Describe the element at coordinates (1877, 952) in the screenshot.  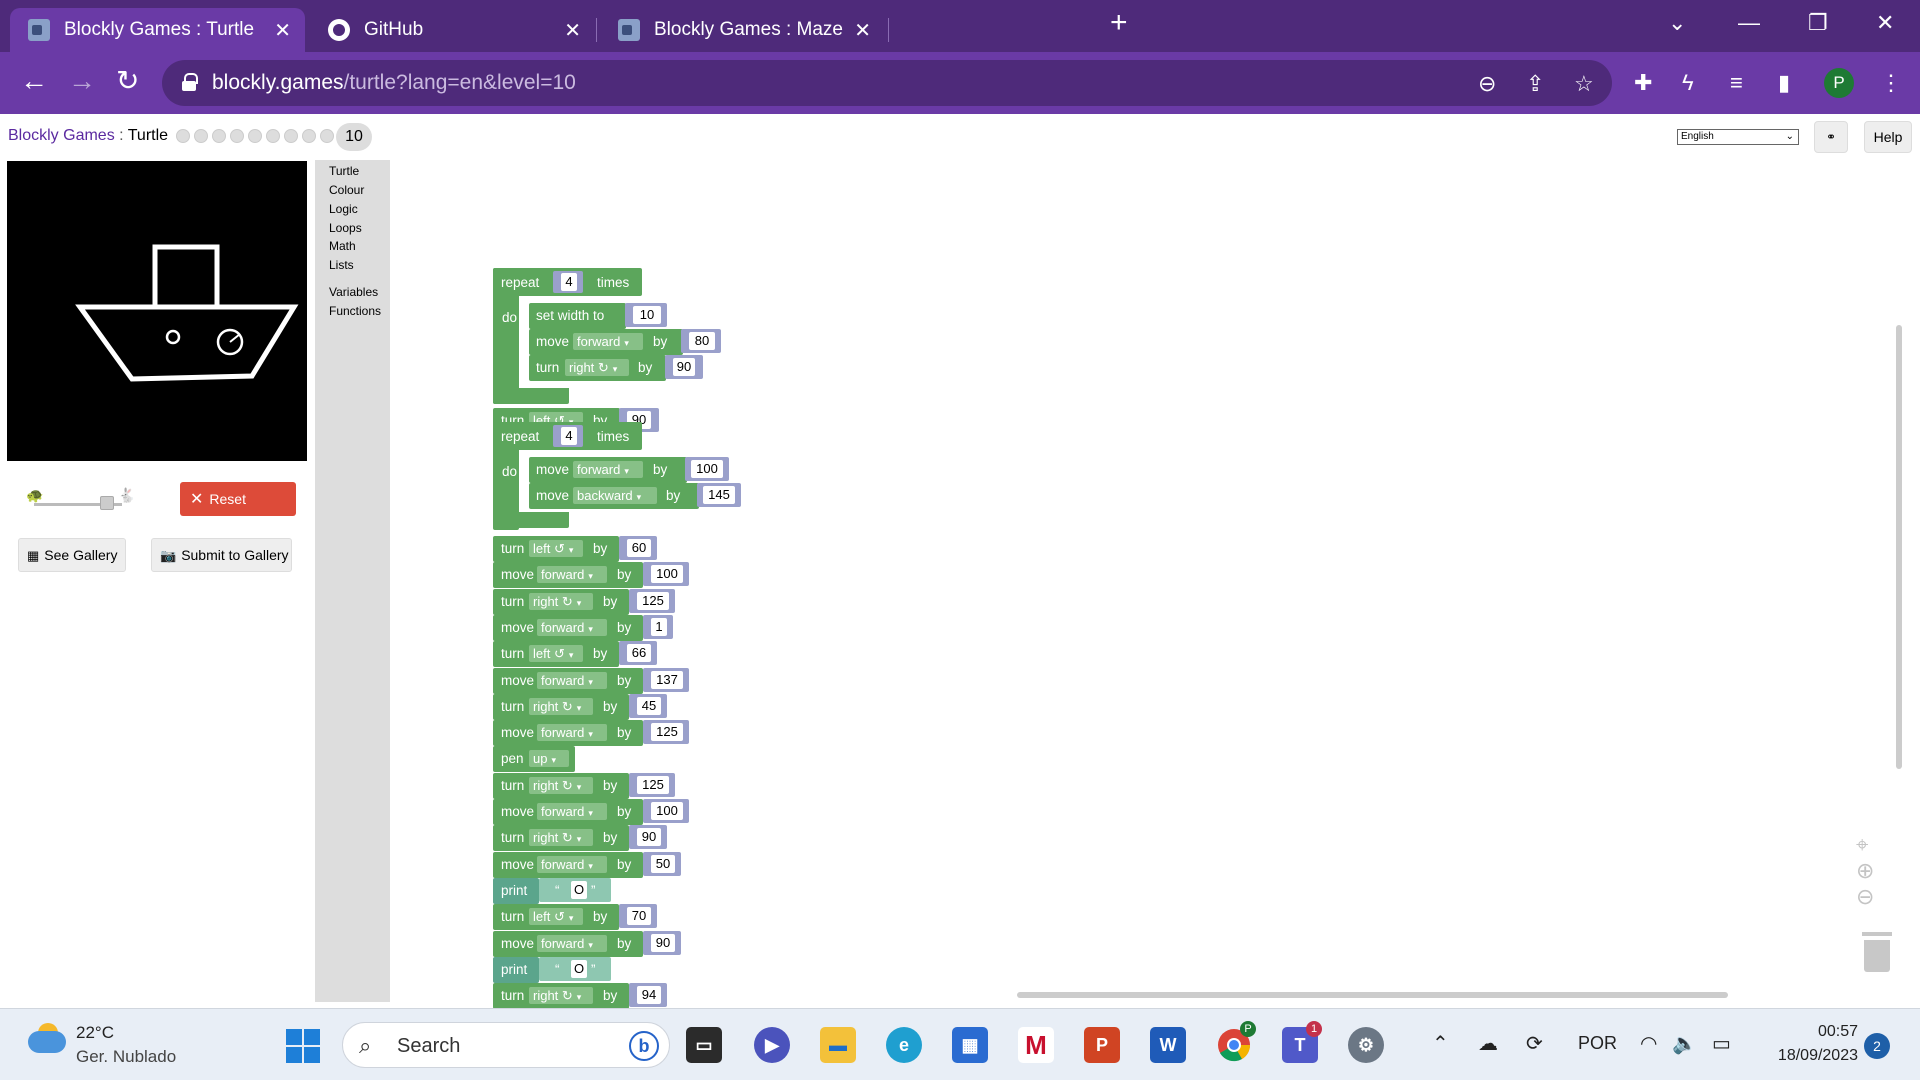
I see `trash-icon` at that location.